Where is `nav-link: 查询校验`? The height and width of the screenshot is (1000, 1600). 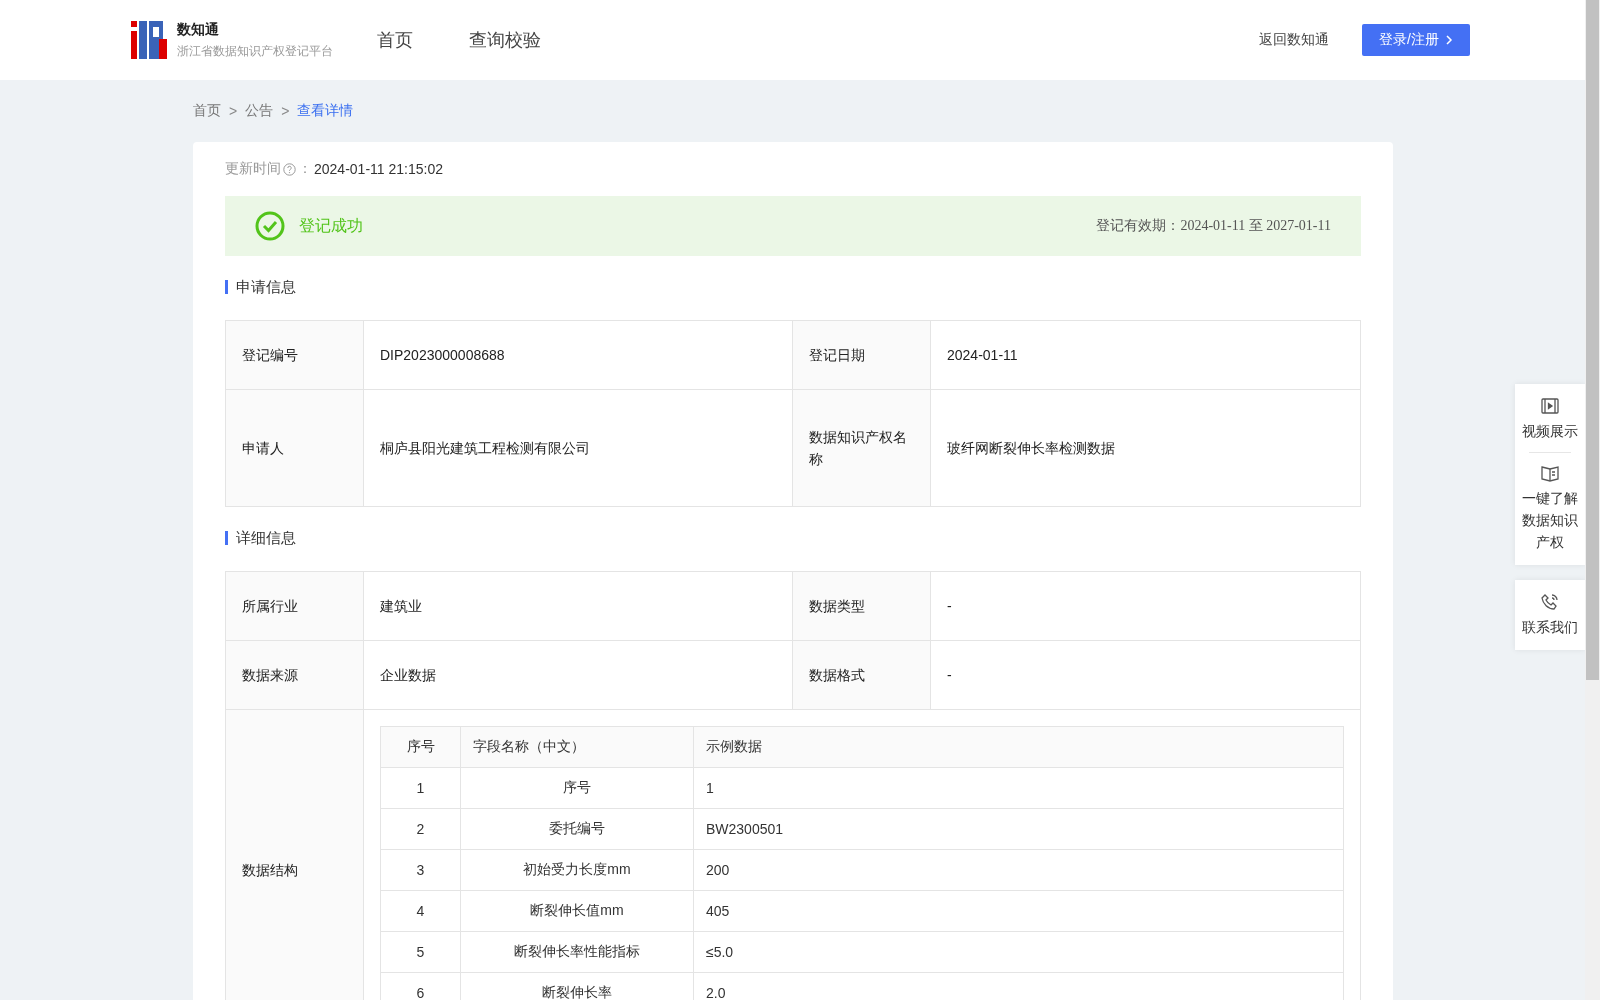 nav-link: 查询校验 is located at coordinates (505, 40).